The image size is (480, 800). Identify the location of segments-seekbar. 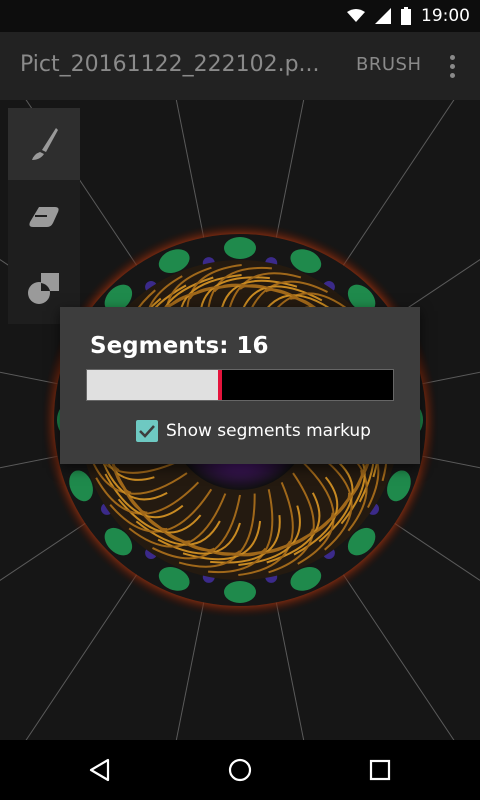
(240, 385).